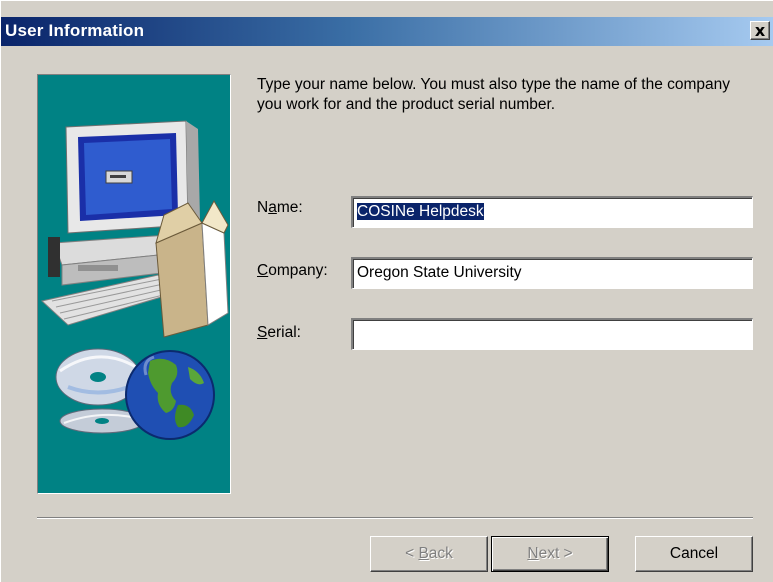  I want to click on close-icon: x, so click(760, 30).